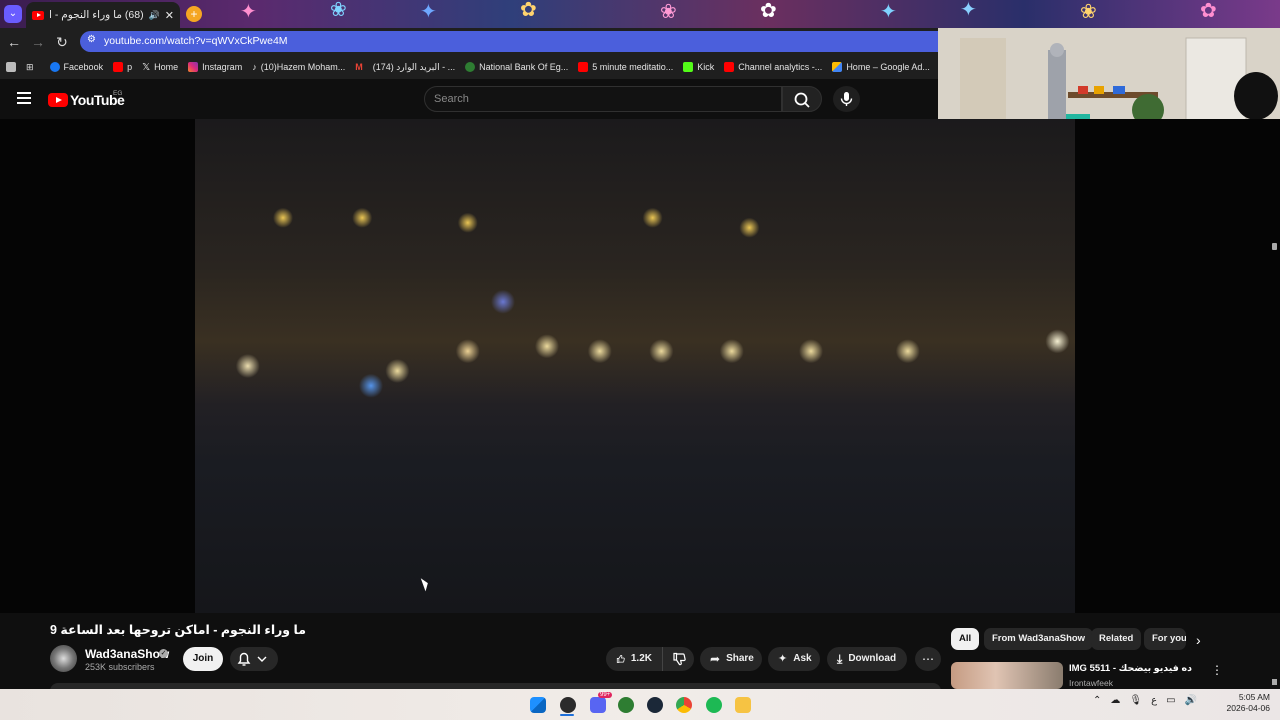 Image resolution: width=1280 pixels, height=720 pixels. I want to click on gmail-icon: M, so click(359, 67).